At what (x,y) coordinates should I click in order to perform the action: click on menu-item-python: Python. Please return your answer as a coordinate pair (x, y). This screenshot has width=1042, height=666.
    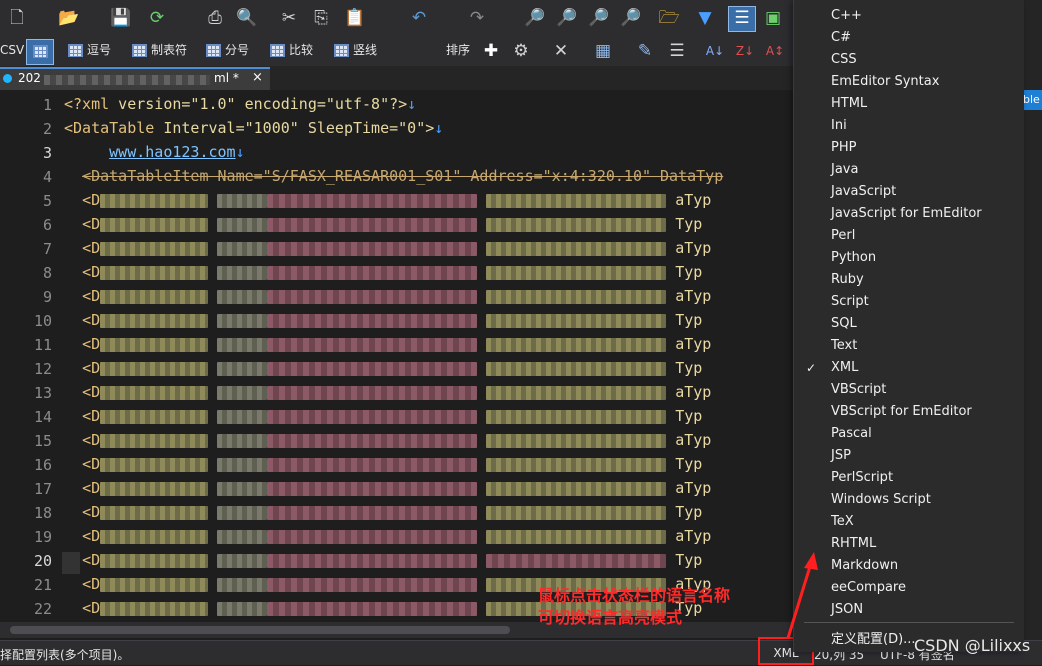
    Looking at the image, I should click on (909, 258).